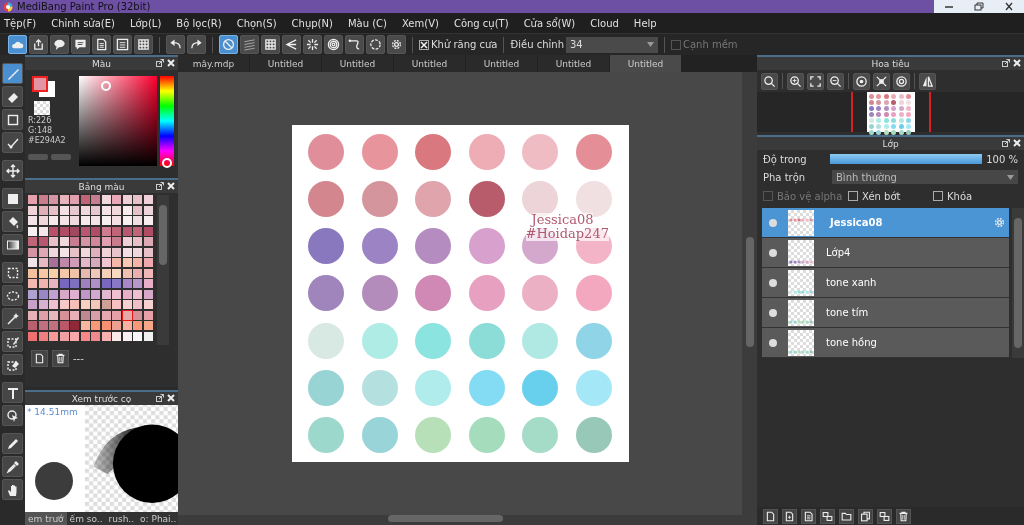 The height and width of the screenshot is (525, 1024). What do you see at coordinates (856, 222) in the screenshot?
I see `layer-name: Jessica08` at bounding box center [856, 222].